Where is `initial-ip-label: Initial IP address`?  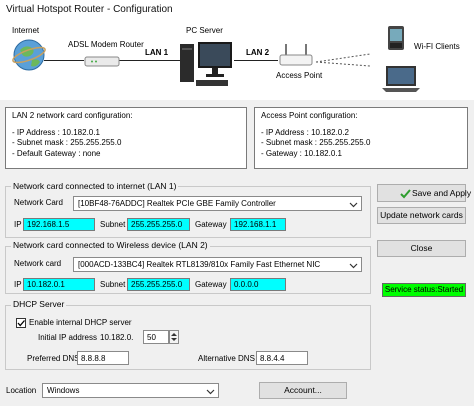 initial-ip-label: Initial IP address is located at coordinates (67, 337).